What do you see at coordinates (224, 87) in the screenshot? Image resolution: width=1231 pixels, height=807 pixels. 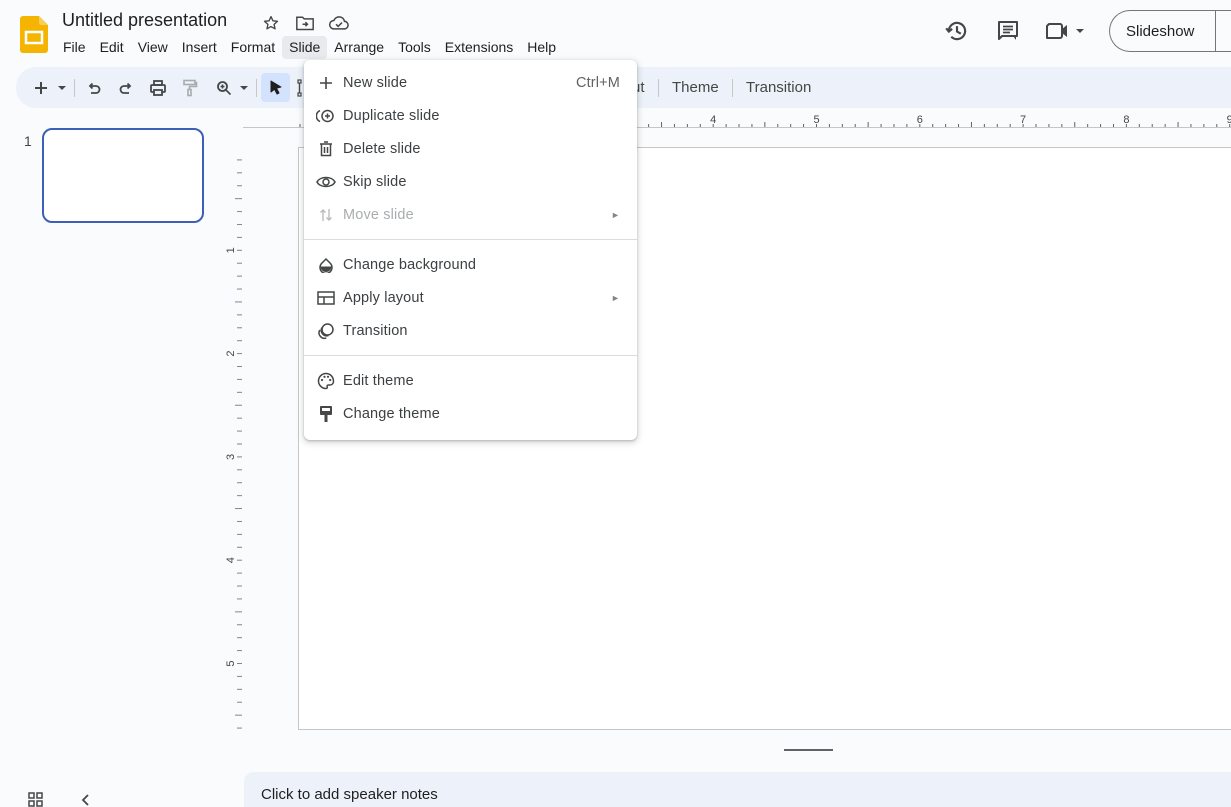 I see `zoom-icon` at bounding box center [224, 87].